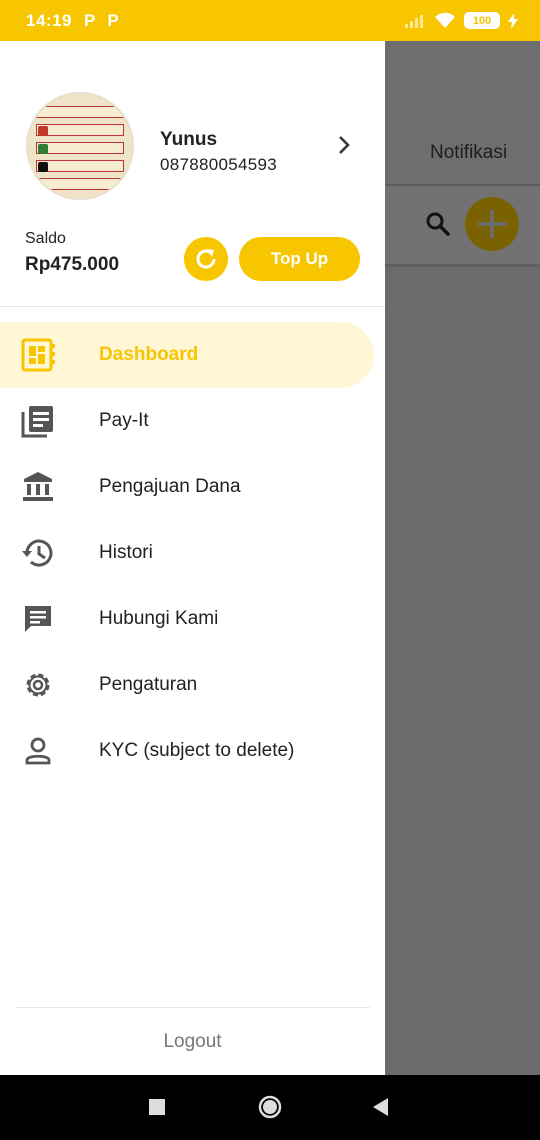 The width and height of the screenshot is (540, 1140). What do you see at coordinates (299, 259) in the screenshot?
I see `top-up-button: Top Up` at bounding box center [299, 259].